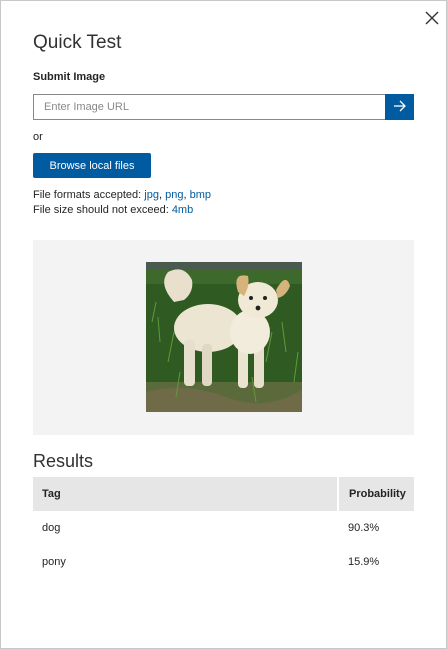 The width and height of the screenshot is (447, 649). Describe the element at coordinates (364, 528) in the screenshot. I see `probability-cell: 90.3%` at that location.